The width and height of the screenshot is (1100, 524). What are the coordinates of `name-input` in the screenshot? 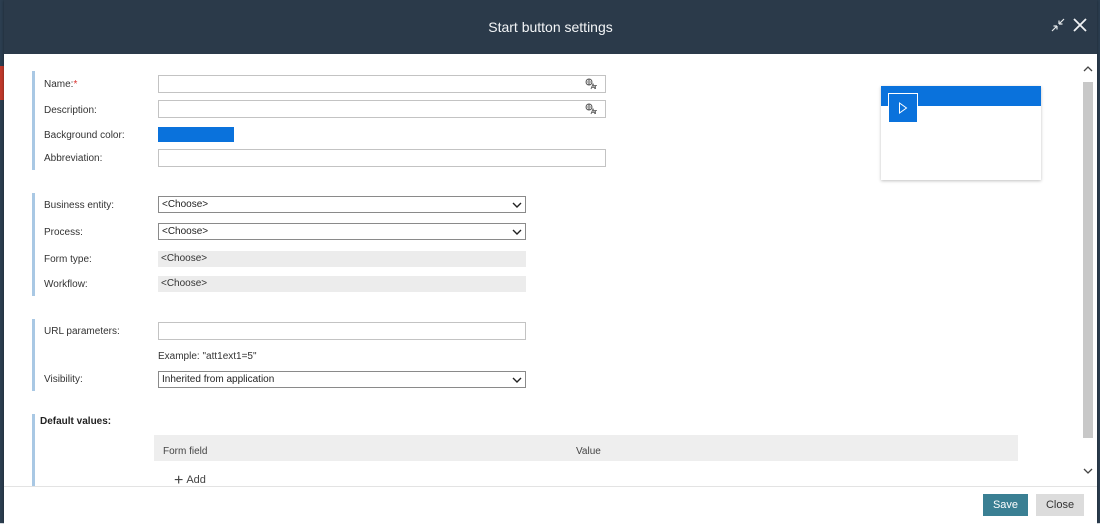 It's located at (382, 84).